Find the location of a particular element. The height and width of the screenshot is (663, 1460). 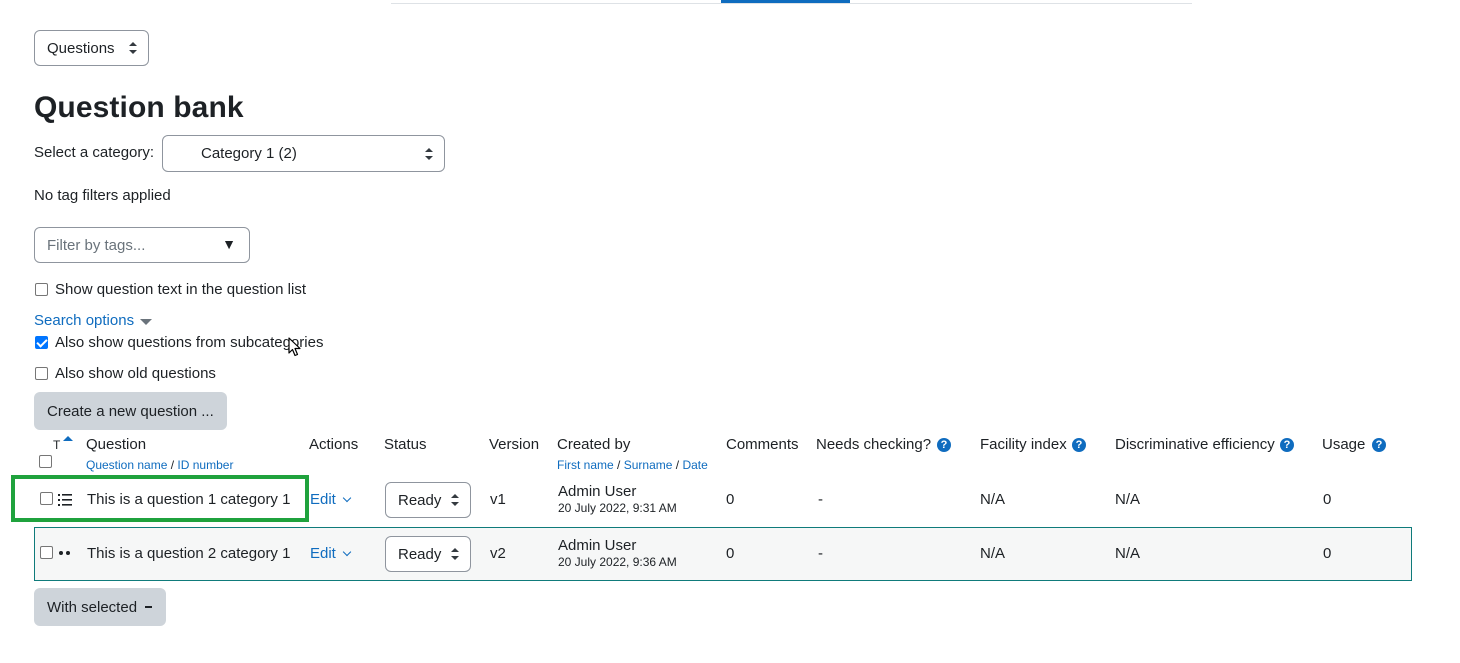

column-header-comments: Comments is located at coordinates (762, 444).